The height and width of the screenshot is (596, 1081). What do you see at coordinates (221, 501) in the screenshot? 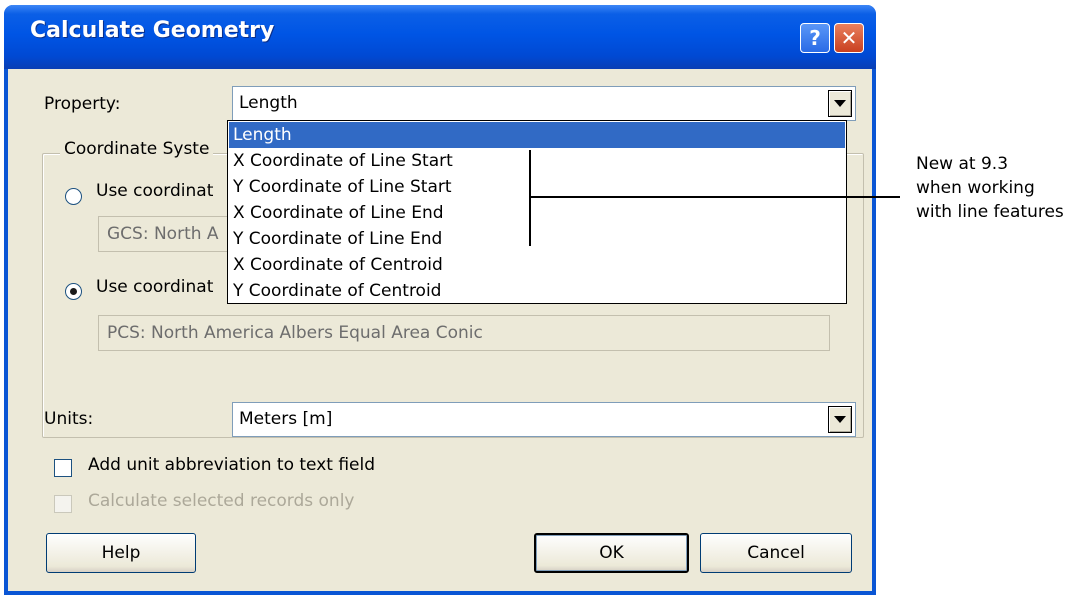
I see `selected-records-label: Calculate selected records only` at bounding box center [221, 501].